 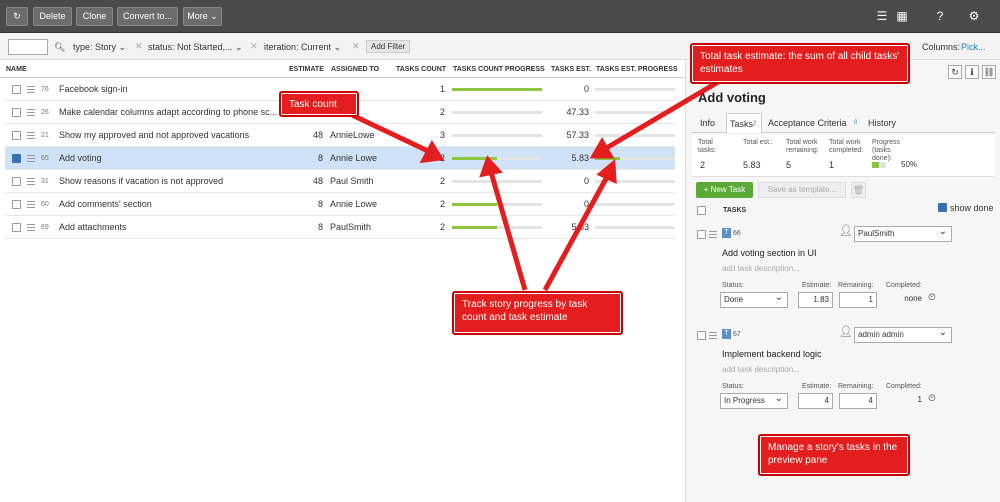 I want to click on tab-tasks: Tasks 2, so click(x=744, y=123).